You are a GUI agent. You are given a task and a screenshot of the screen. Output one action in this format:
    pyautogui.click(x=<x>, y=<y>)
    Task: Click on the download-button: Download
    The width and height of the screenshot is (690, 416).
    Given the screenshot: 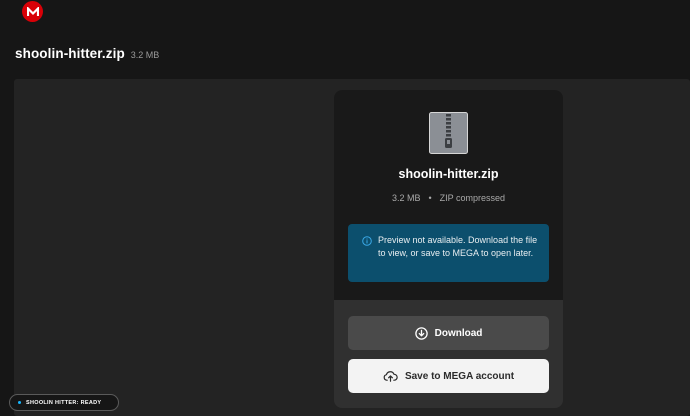 What is the action you would take?
    pyautogui.click(x=448, y=333)
    